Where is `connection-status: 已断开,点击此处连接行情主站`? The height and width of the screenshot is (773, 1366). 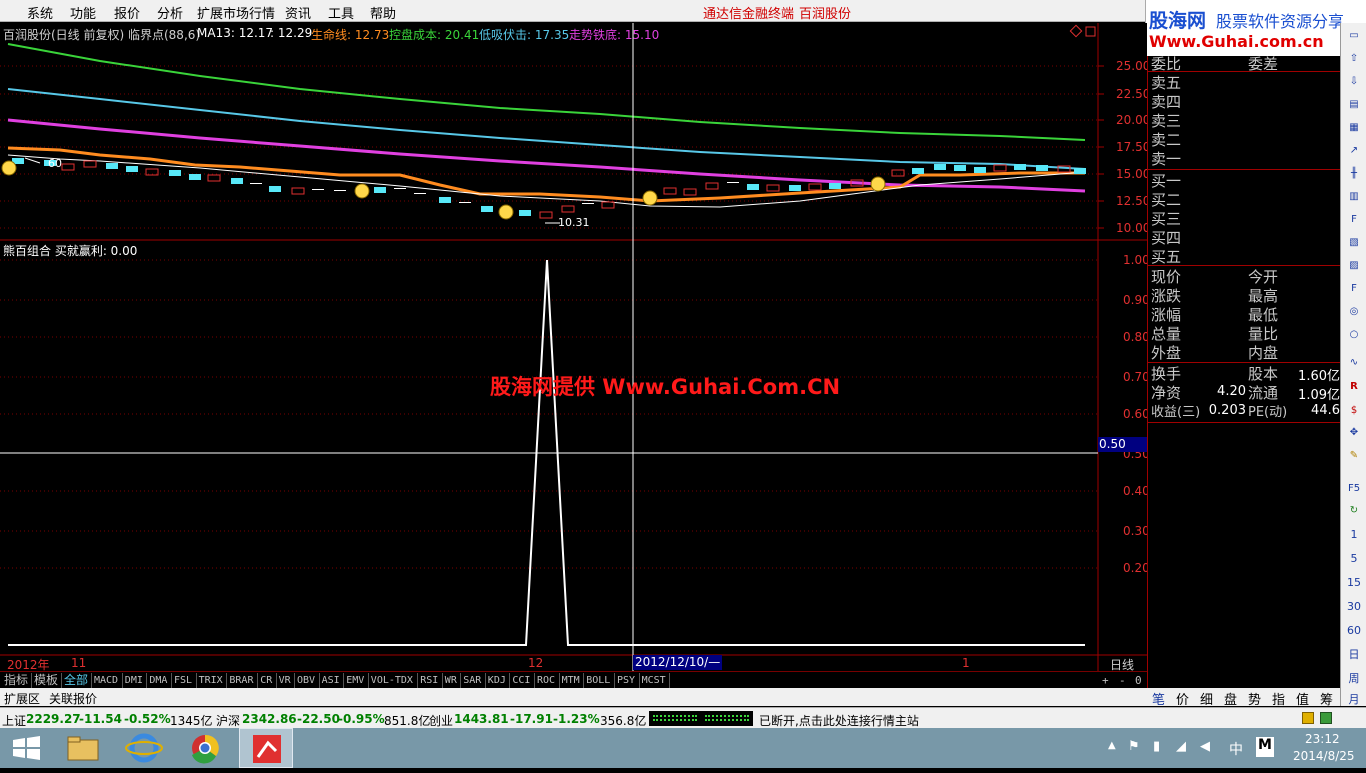
connection-status: 已断开,点击此处连接行情主站 is located at coordinates (839, 720).